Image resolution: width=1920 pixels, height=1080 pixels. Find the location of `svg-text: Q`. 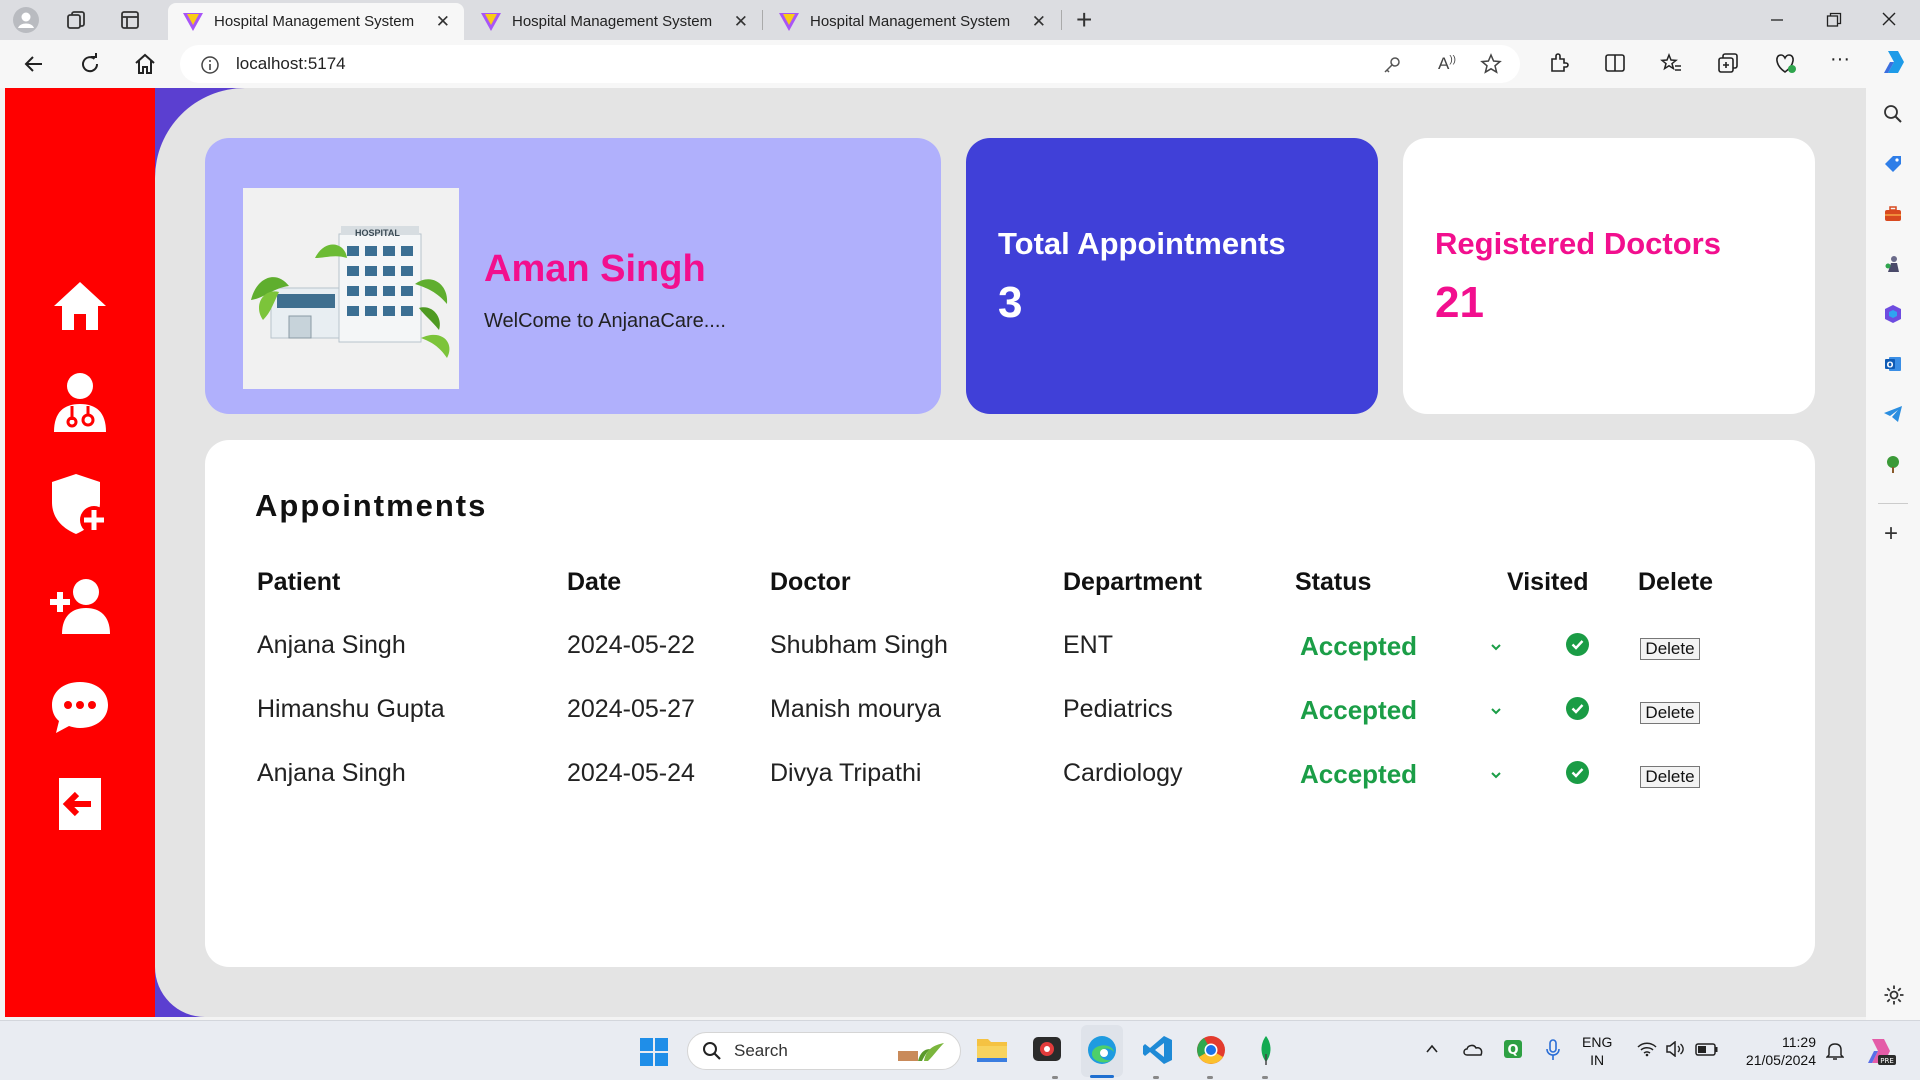

svg-text: Q is located at coordinates (1512, 1050).